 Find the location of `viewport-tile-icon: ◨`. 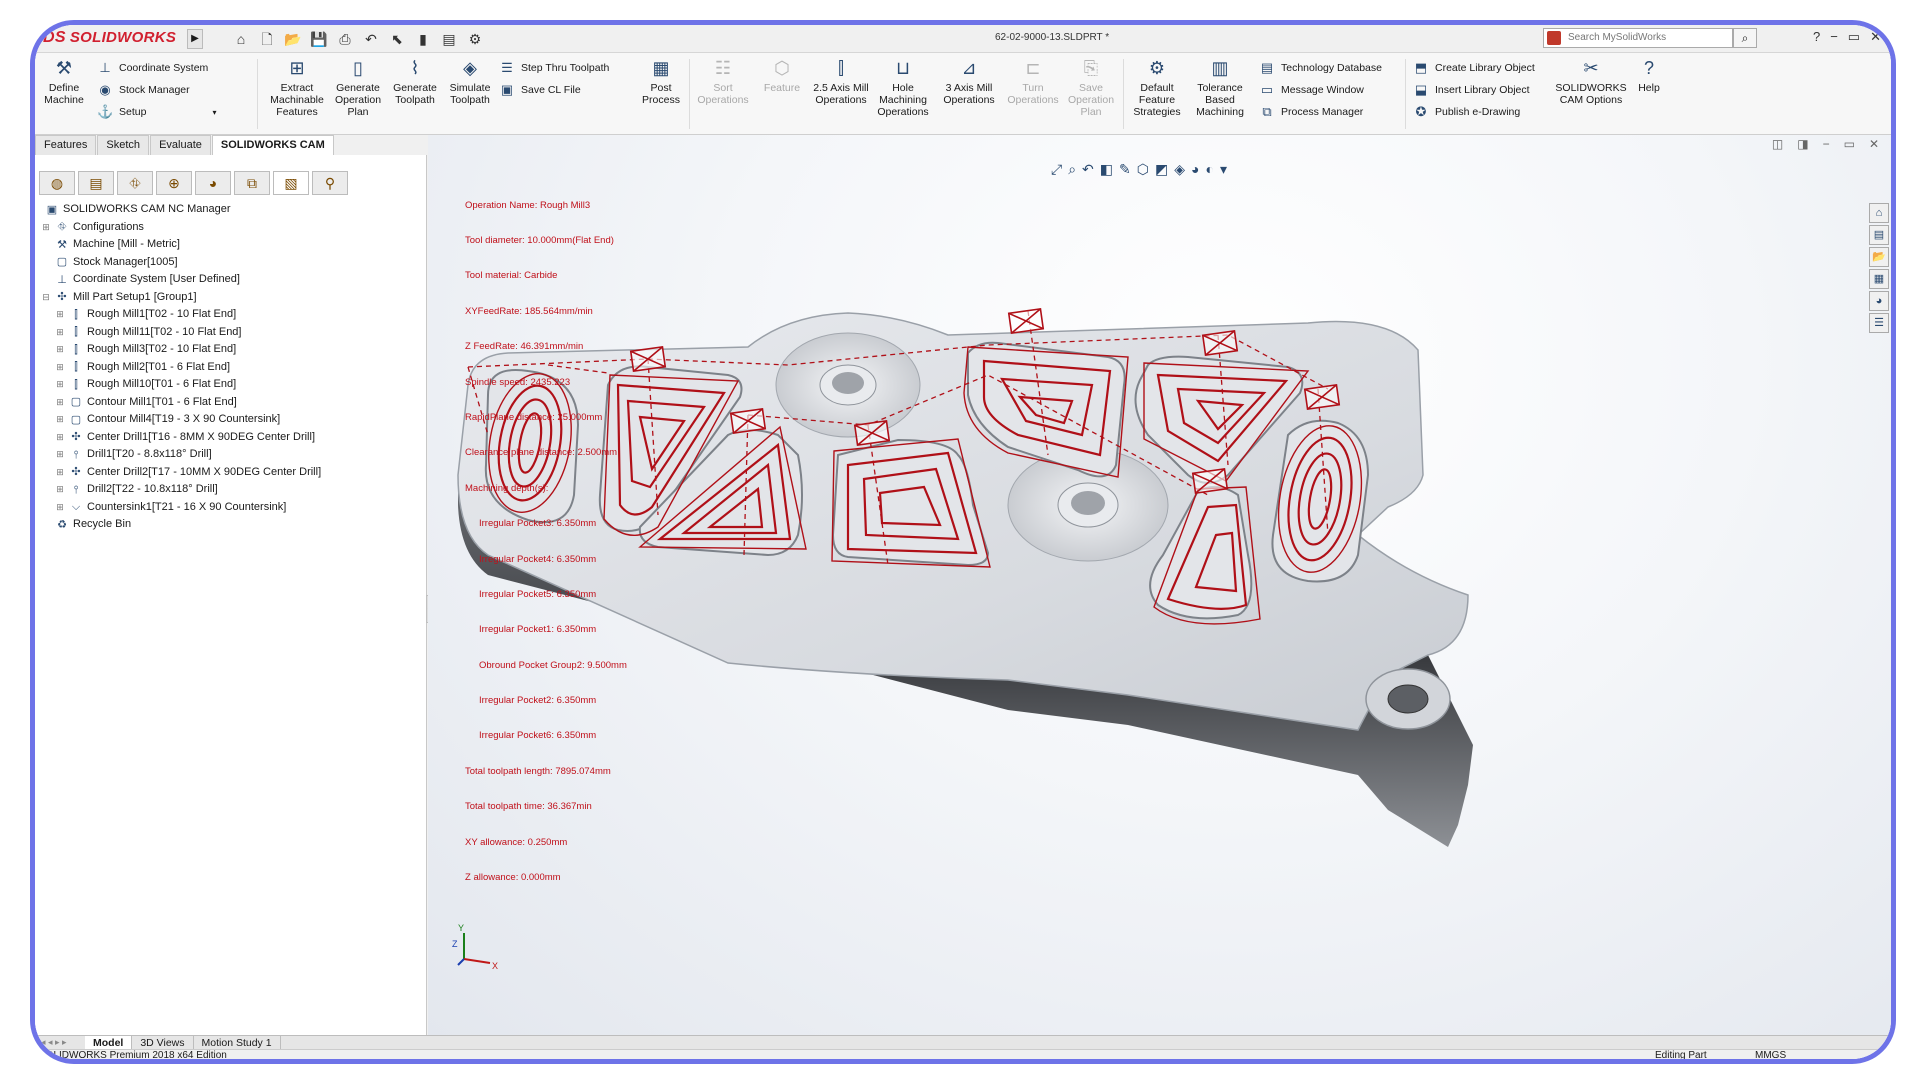

viewport-tile-icon: ◨ is located at coordinates (1802, 144).